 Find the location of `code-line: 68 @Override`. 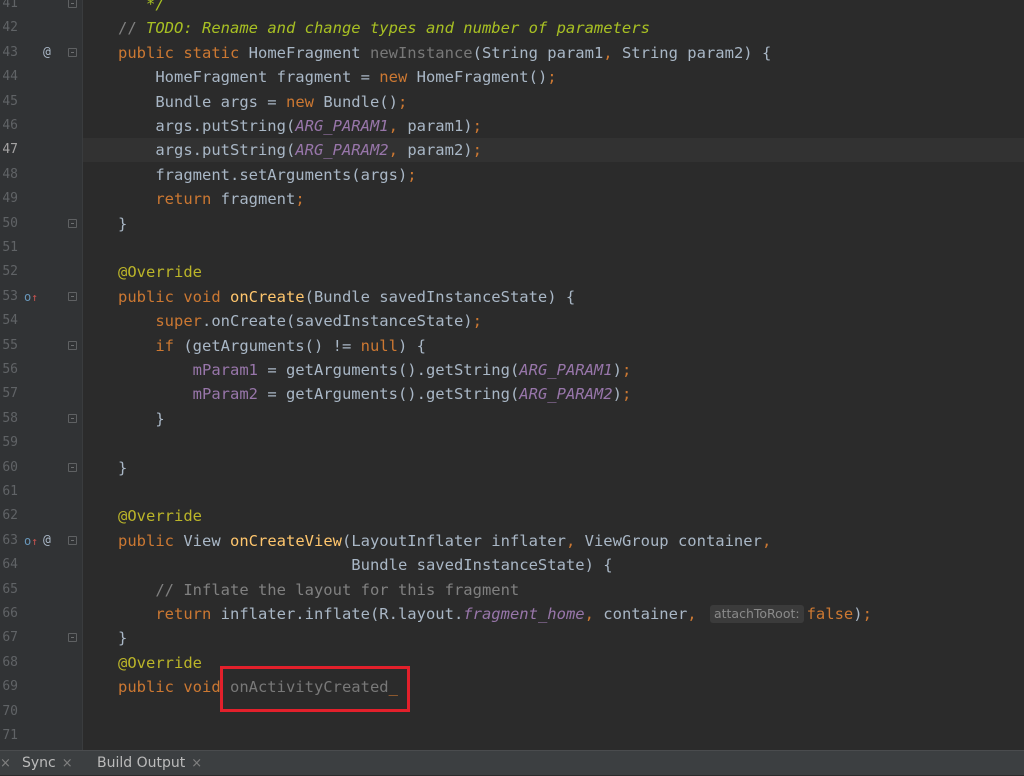

code-line: 68 @Override is located at coordinates (512, 663).